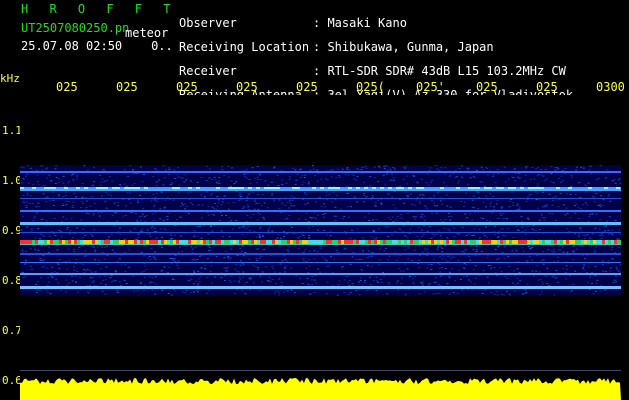 The image size is (629, 400). I want to click on y-tick-label: 0.9, so click(12, 230).